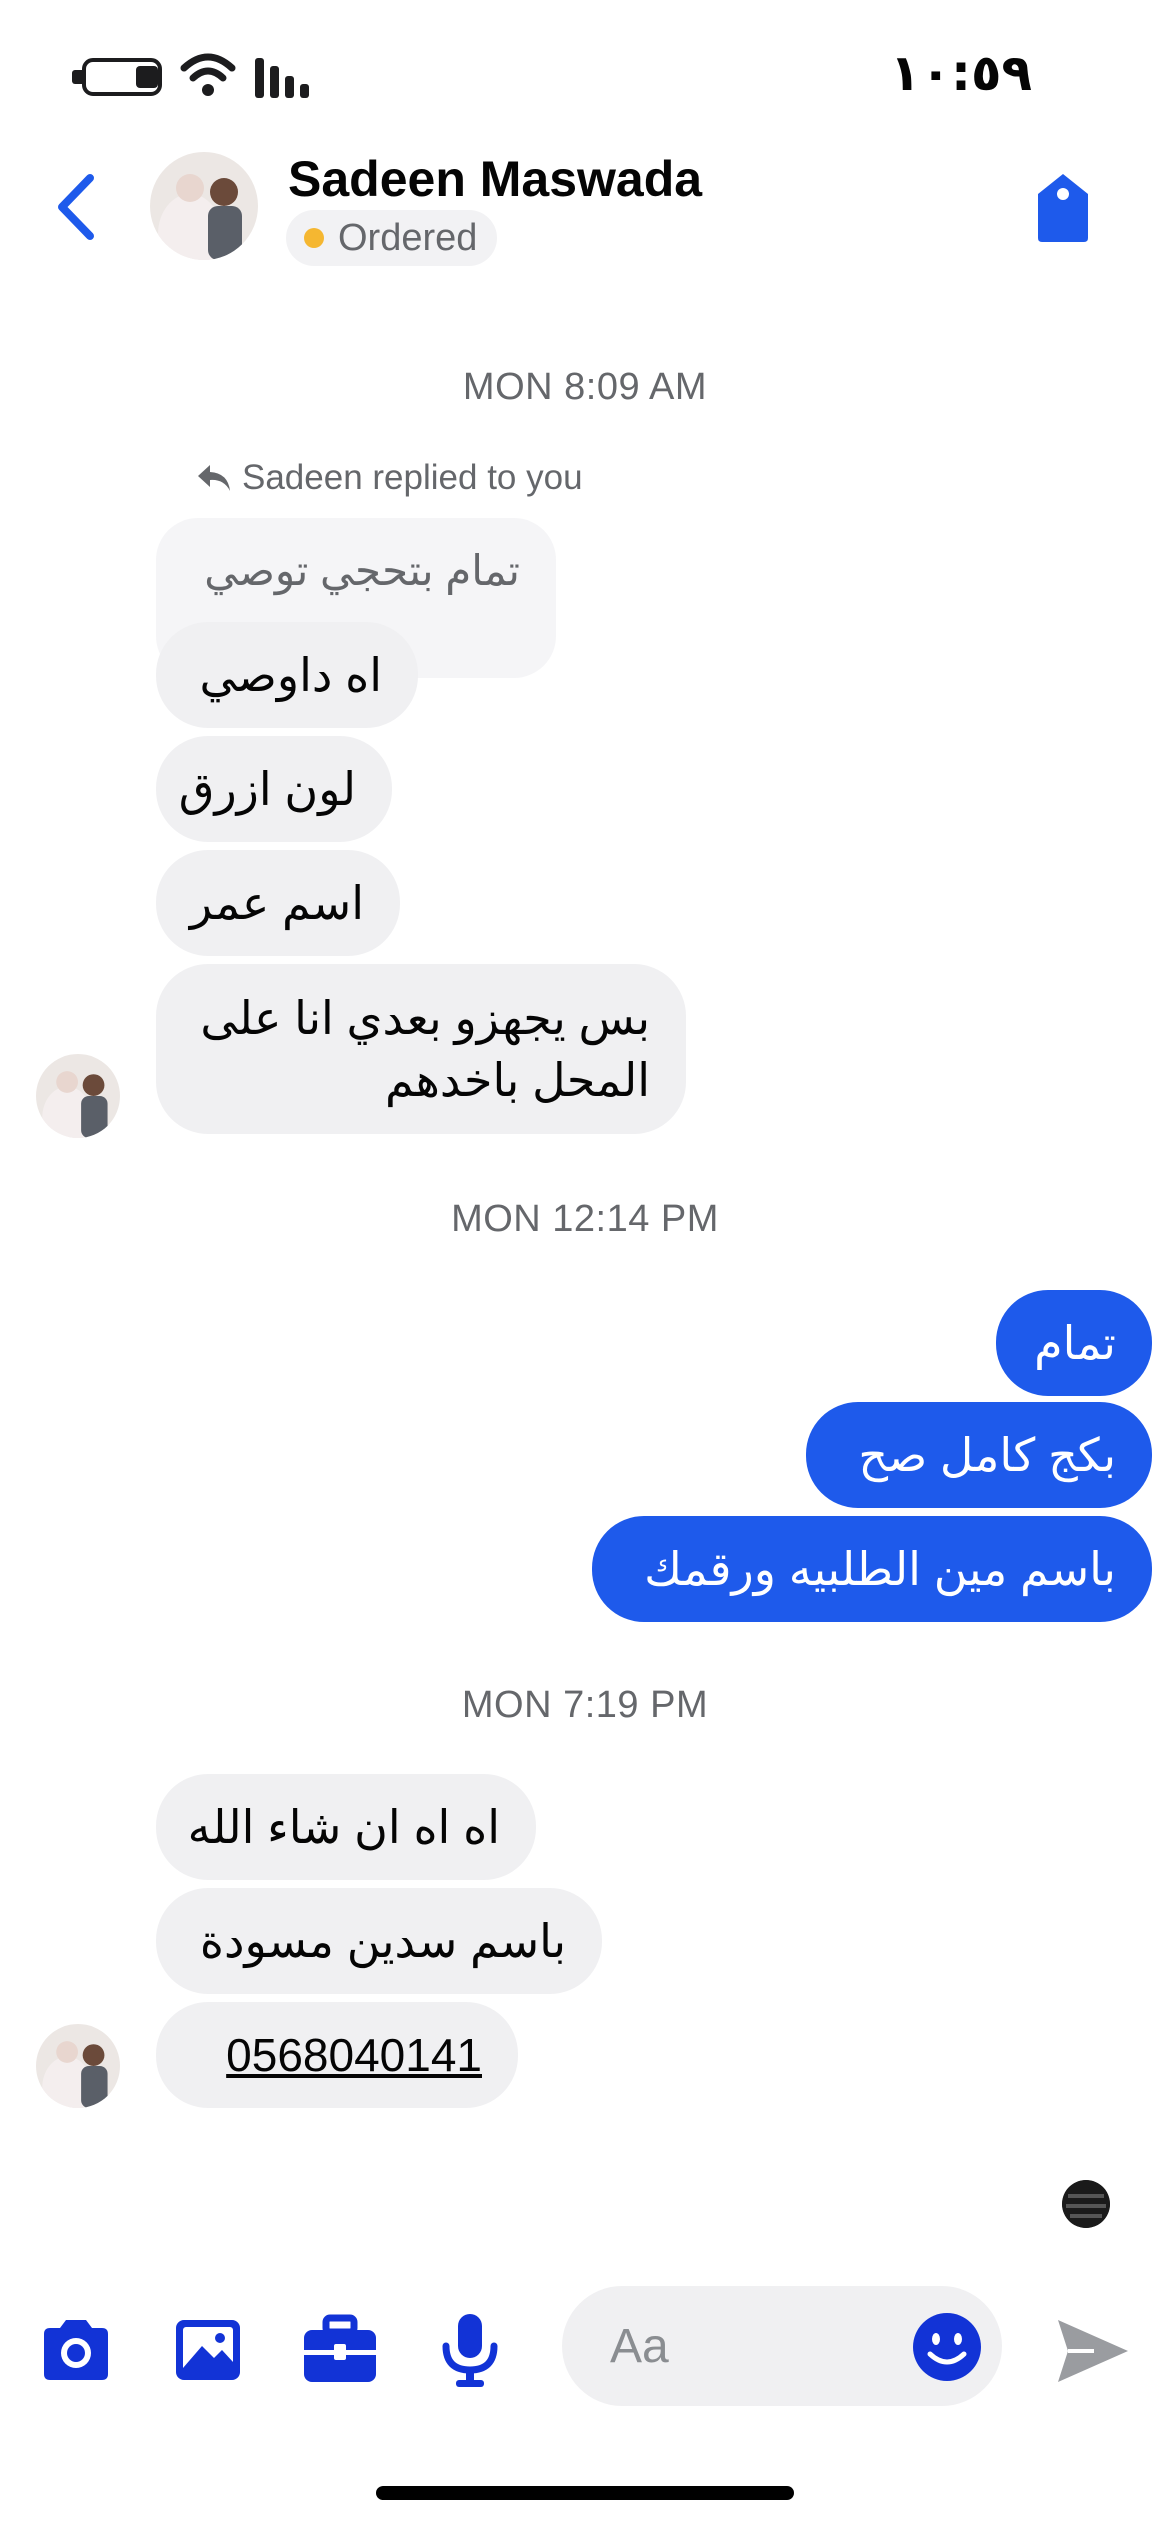  Describe the element at coordinates (421, 1049) in the screenshot. I see `incoming-message: بس يجهزو بعدي انا على المحل باخدهم` at that location.